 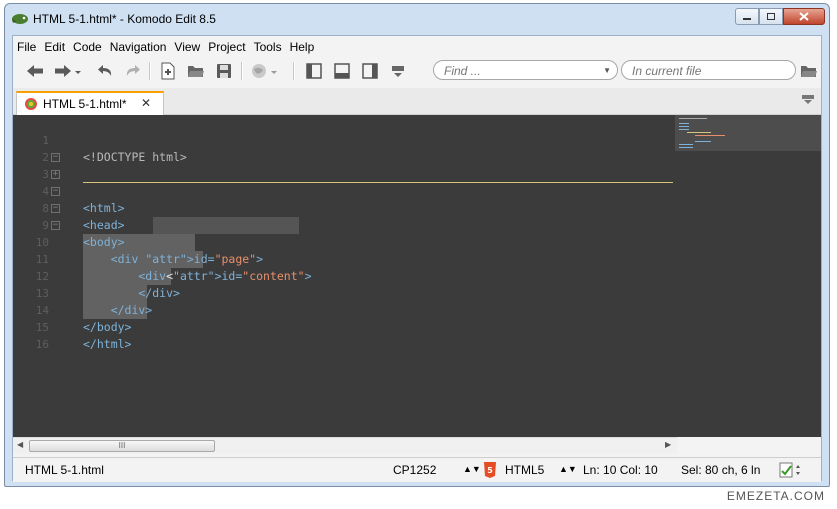 I want to click on redo-button, so click(x=132, y=71).